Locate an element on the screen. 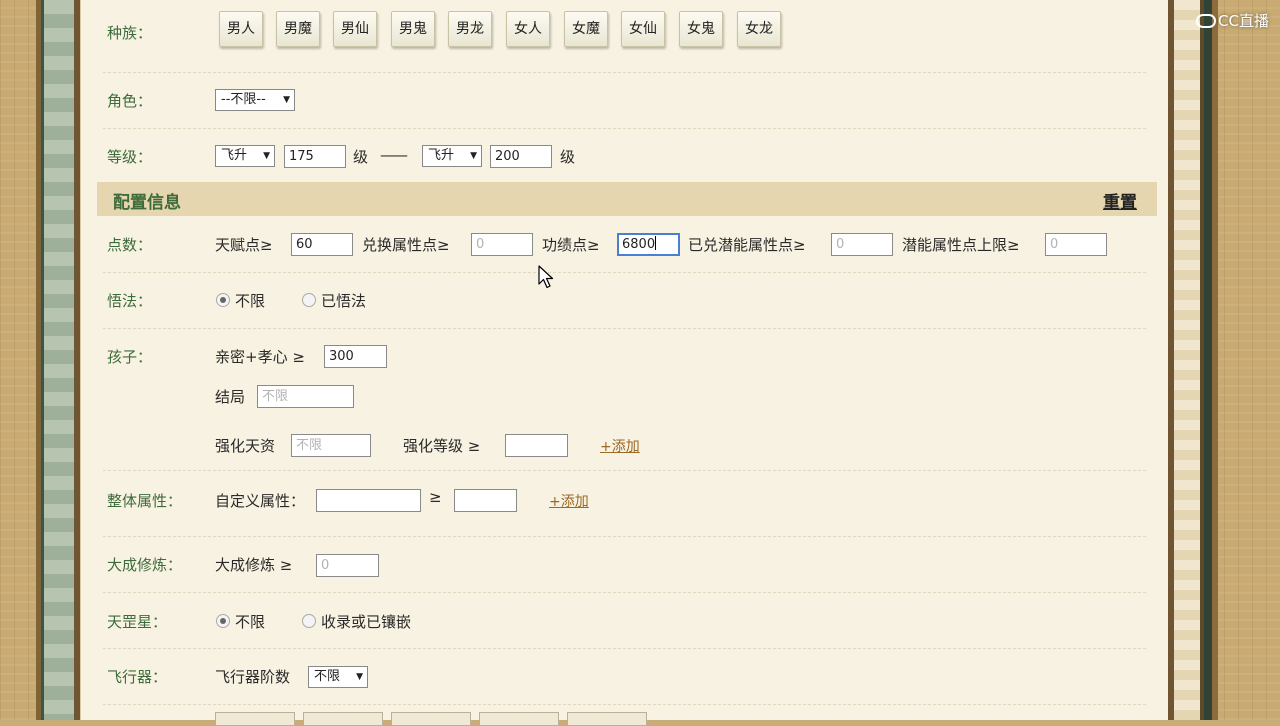  intimacy-label: 亲密+孝心 ≥ is located at coordinates (260, 357).